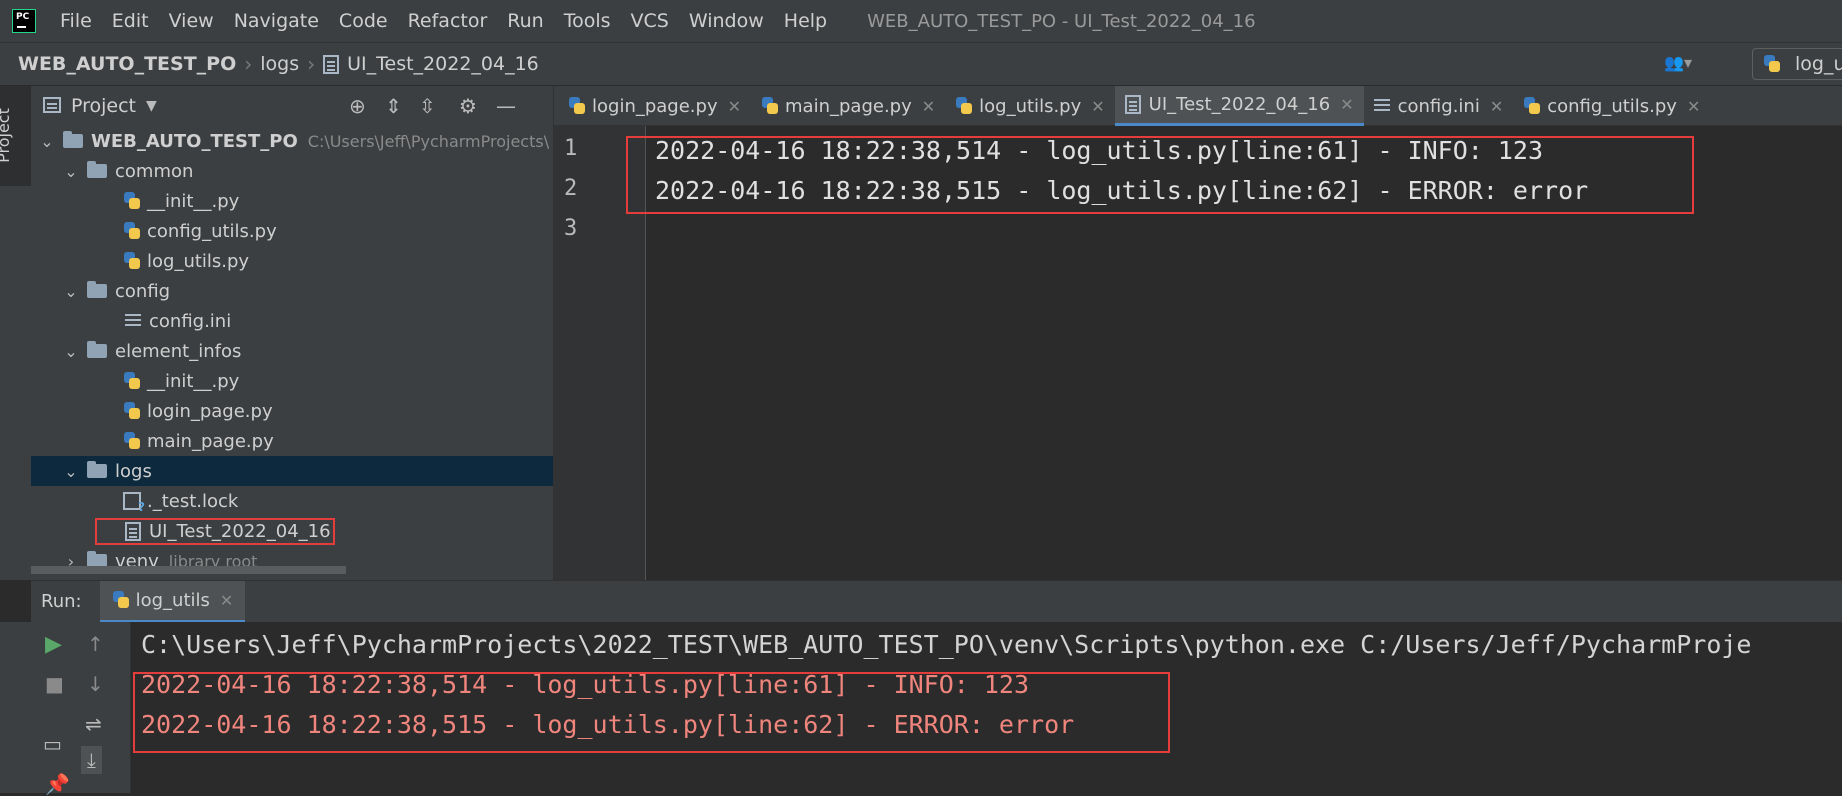 This screenshot has width=1842, height=796. I want to click on tree-item-element-infos-init: __init__.py, so click(292, 381).